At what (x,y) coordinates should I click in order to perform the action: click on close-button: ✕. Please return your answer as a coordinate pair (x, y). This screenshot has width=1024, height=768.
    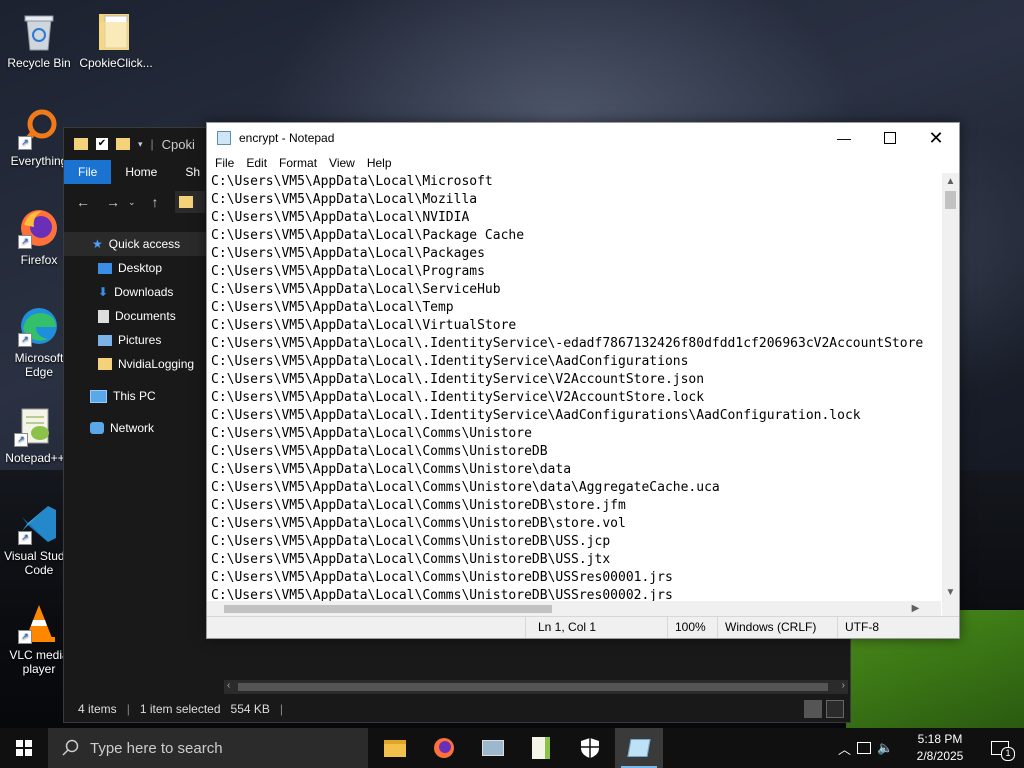
    Looking at the image, I should click on (936, 138).